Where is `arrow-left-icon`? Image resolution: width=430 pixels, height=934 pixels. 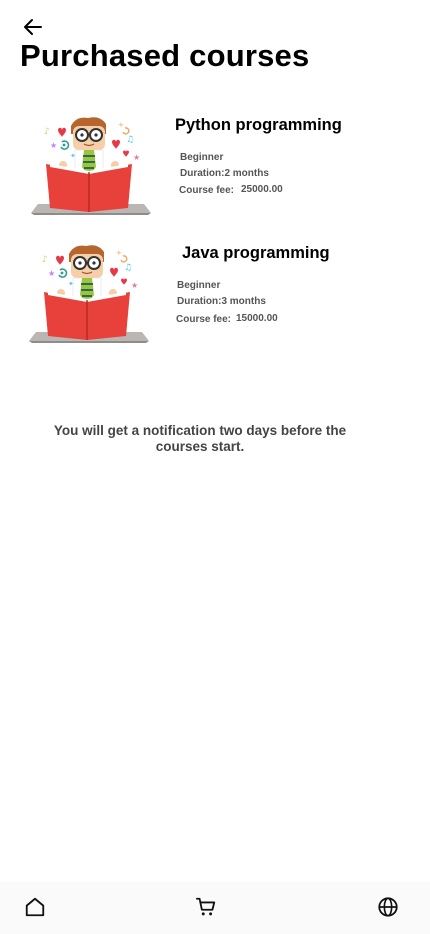
arrow-left-icon is located at coordinates (33, 27).